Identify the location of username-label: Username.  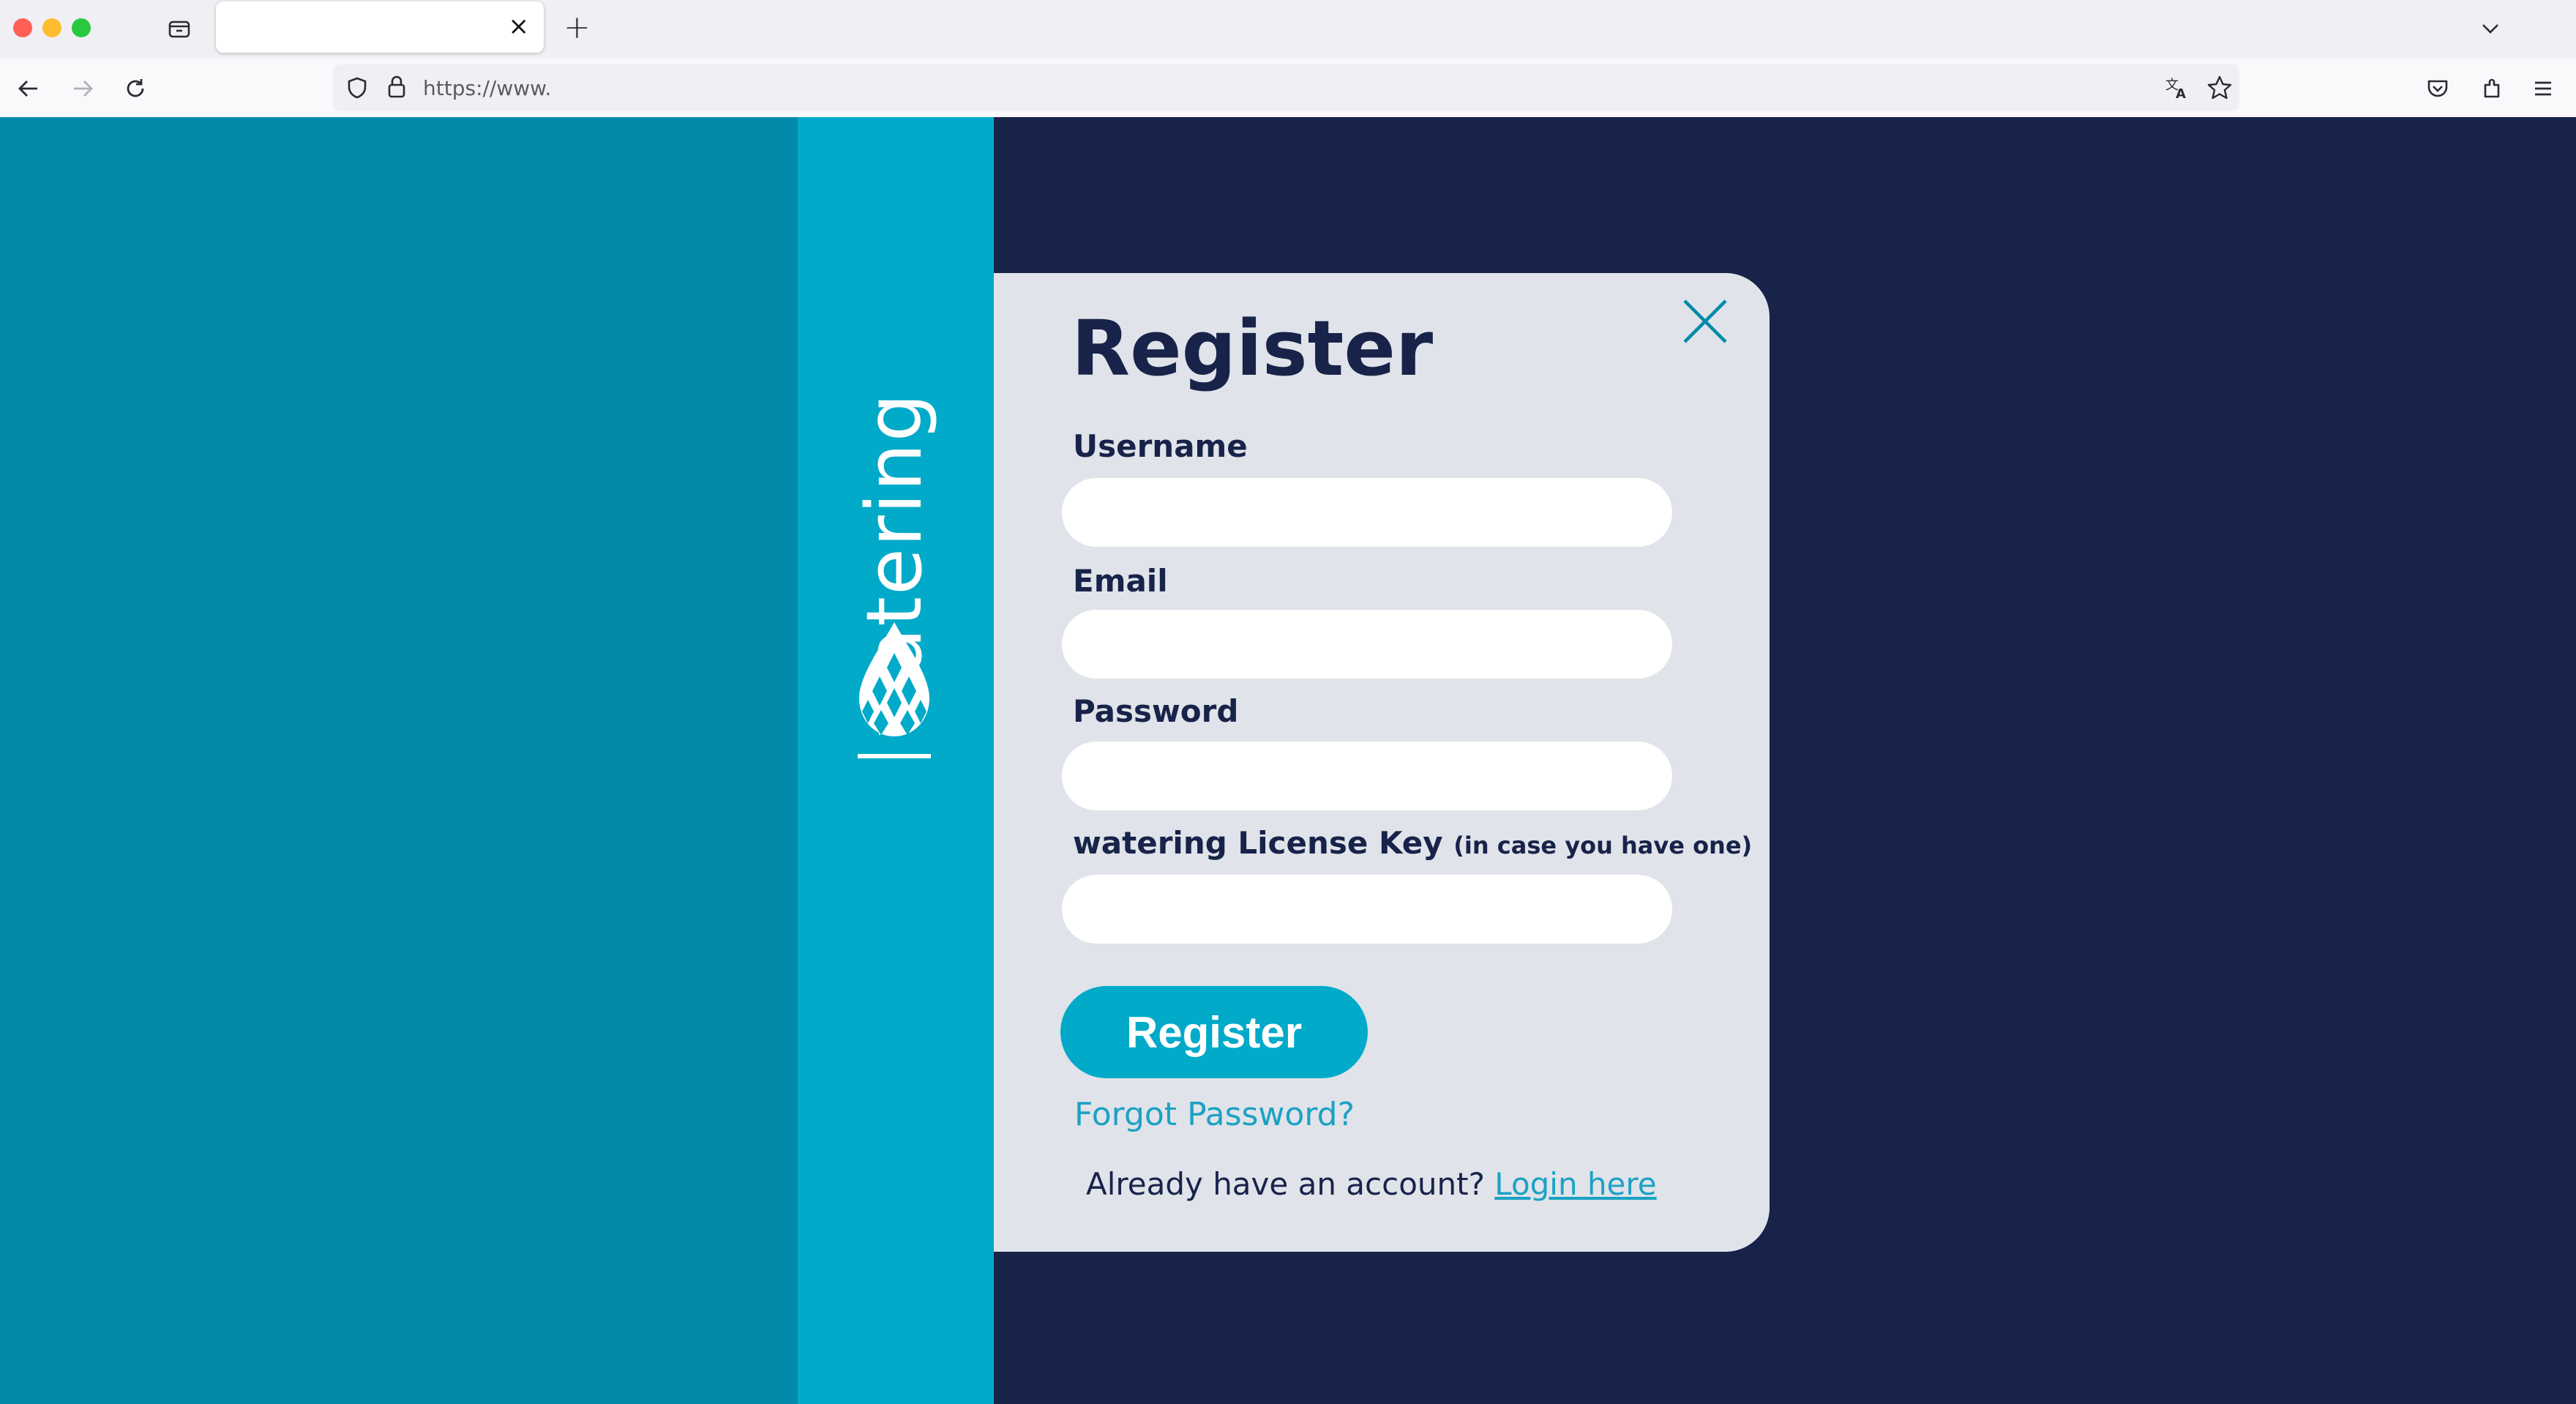
(1160, 446).